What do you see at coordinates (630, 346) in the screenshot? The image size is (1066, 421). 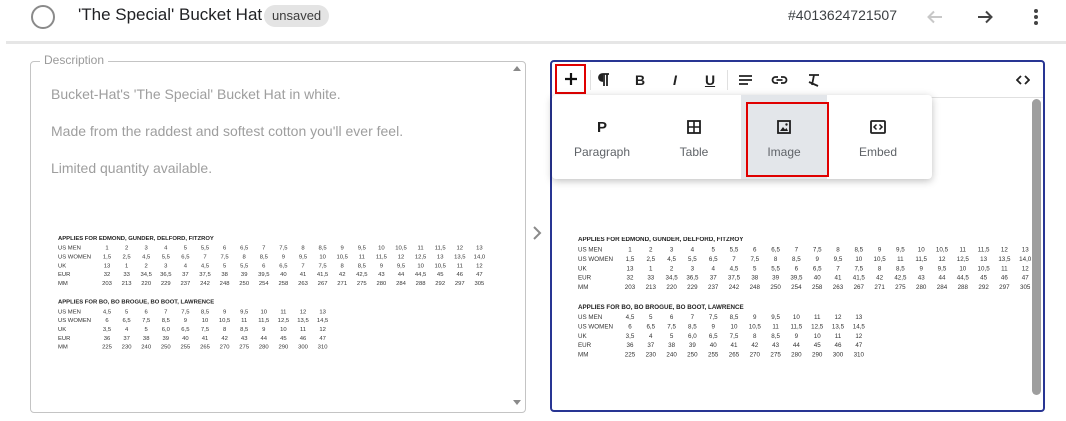 I see `size-chart-cell: 36` at bounding box center [630, 346].